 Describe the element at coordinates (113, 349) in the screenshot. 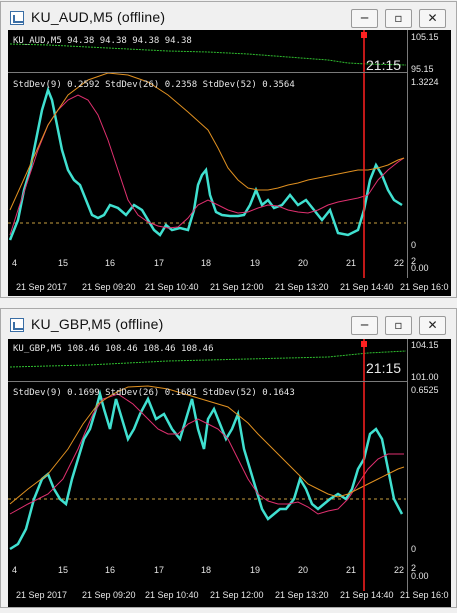

I see `price-info-label: KU_GBP,M5 108.46 108.46 108.46 108.46` at that location.